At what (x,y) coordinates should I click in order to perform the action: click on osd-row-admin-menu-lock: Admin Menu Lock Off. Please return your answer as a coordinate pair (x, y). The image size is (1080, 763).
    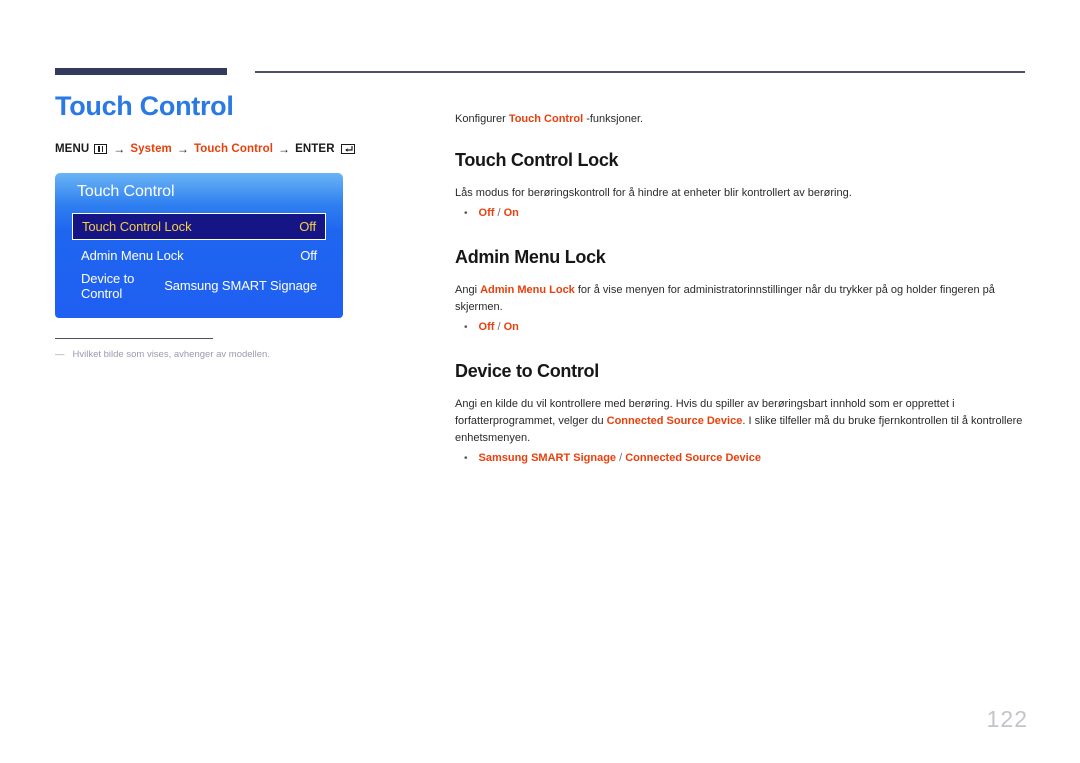
    Looking at the image, I should click on (199, 256).